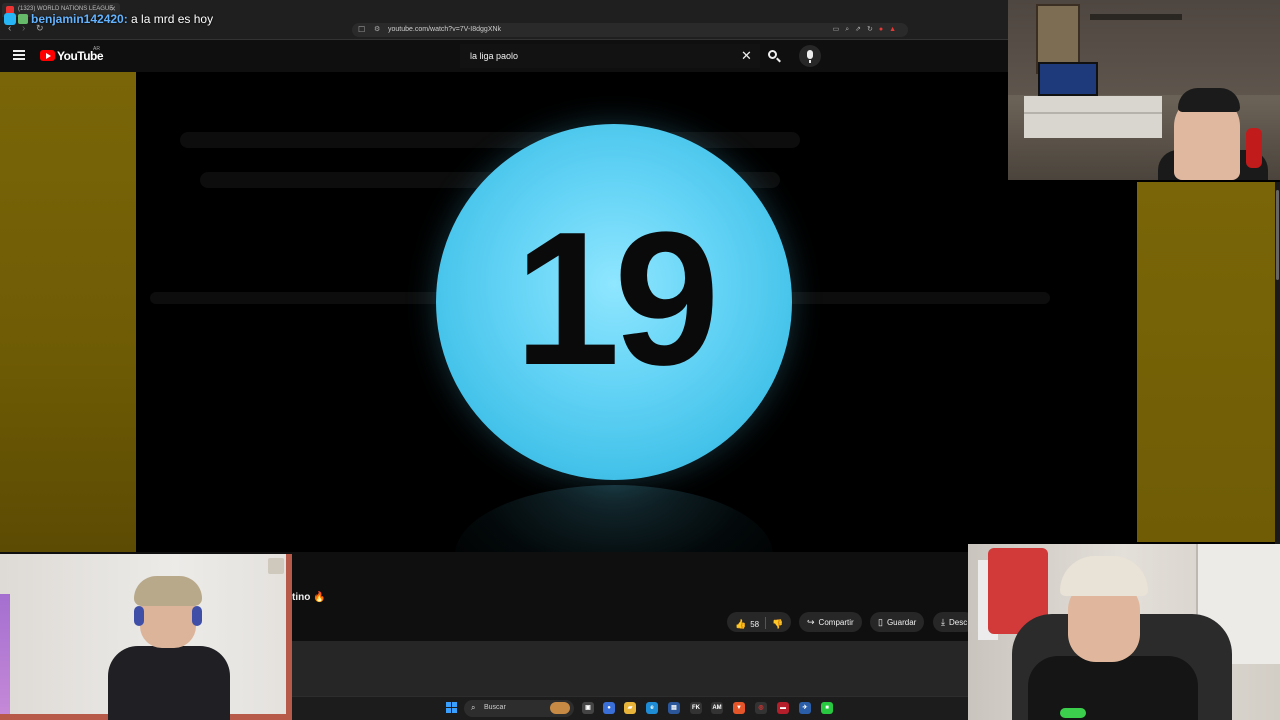  Describe the element at coordinates (740, 624) in the screenshot. I see `like-icon: 👍` at that location.